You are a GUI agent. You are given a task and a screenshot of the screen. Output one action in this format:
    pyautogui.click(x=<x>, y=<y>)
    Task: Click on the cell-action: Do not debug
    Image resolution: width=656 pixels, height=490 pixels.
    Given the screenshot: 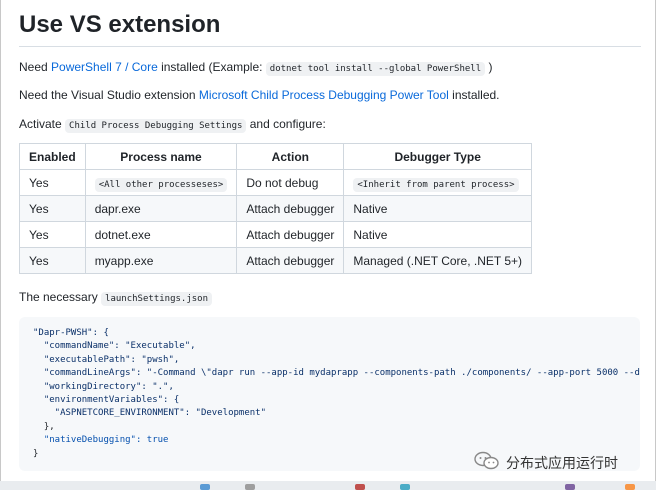 What is the action you would take?
    pyautogui.click(x=290, y=182)
    